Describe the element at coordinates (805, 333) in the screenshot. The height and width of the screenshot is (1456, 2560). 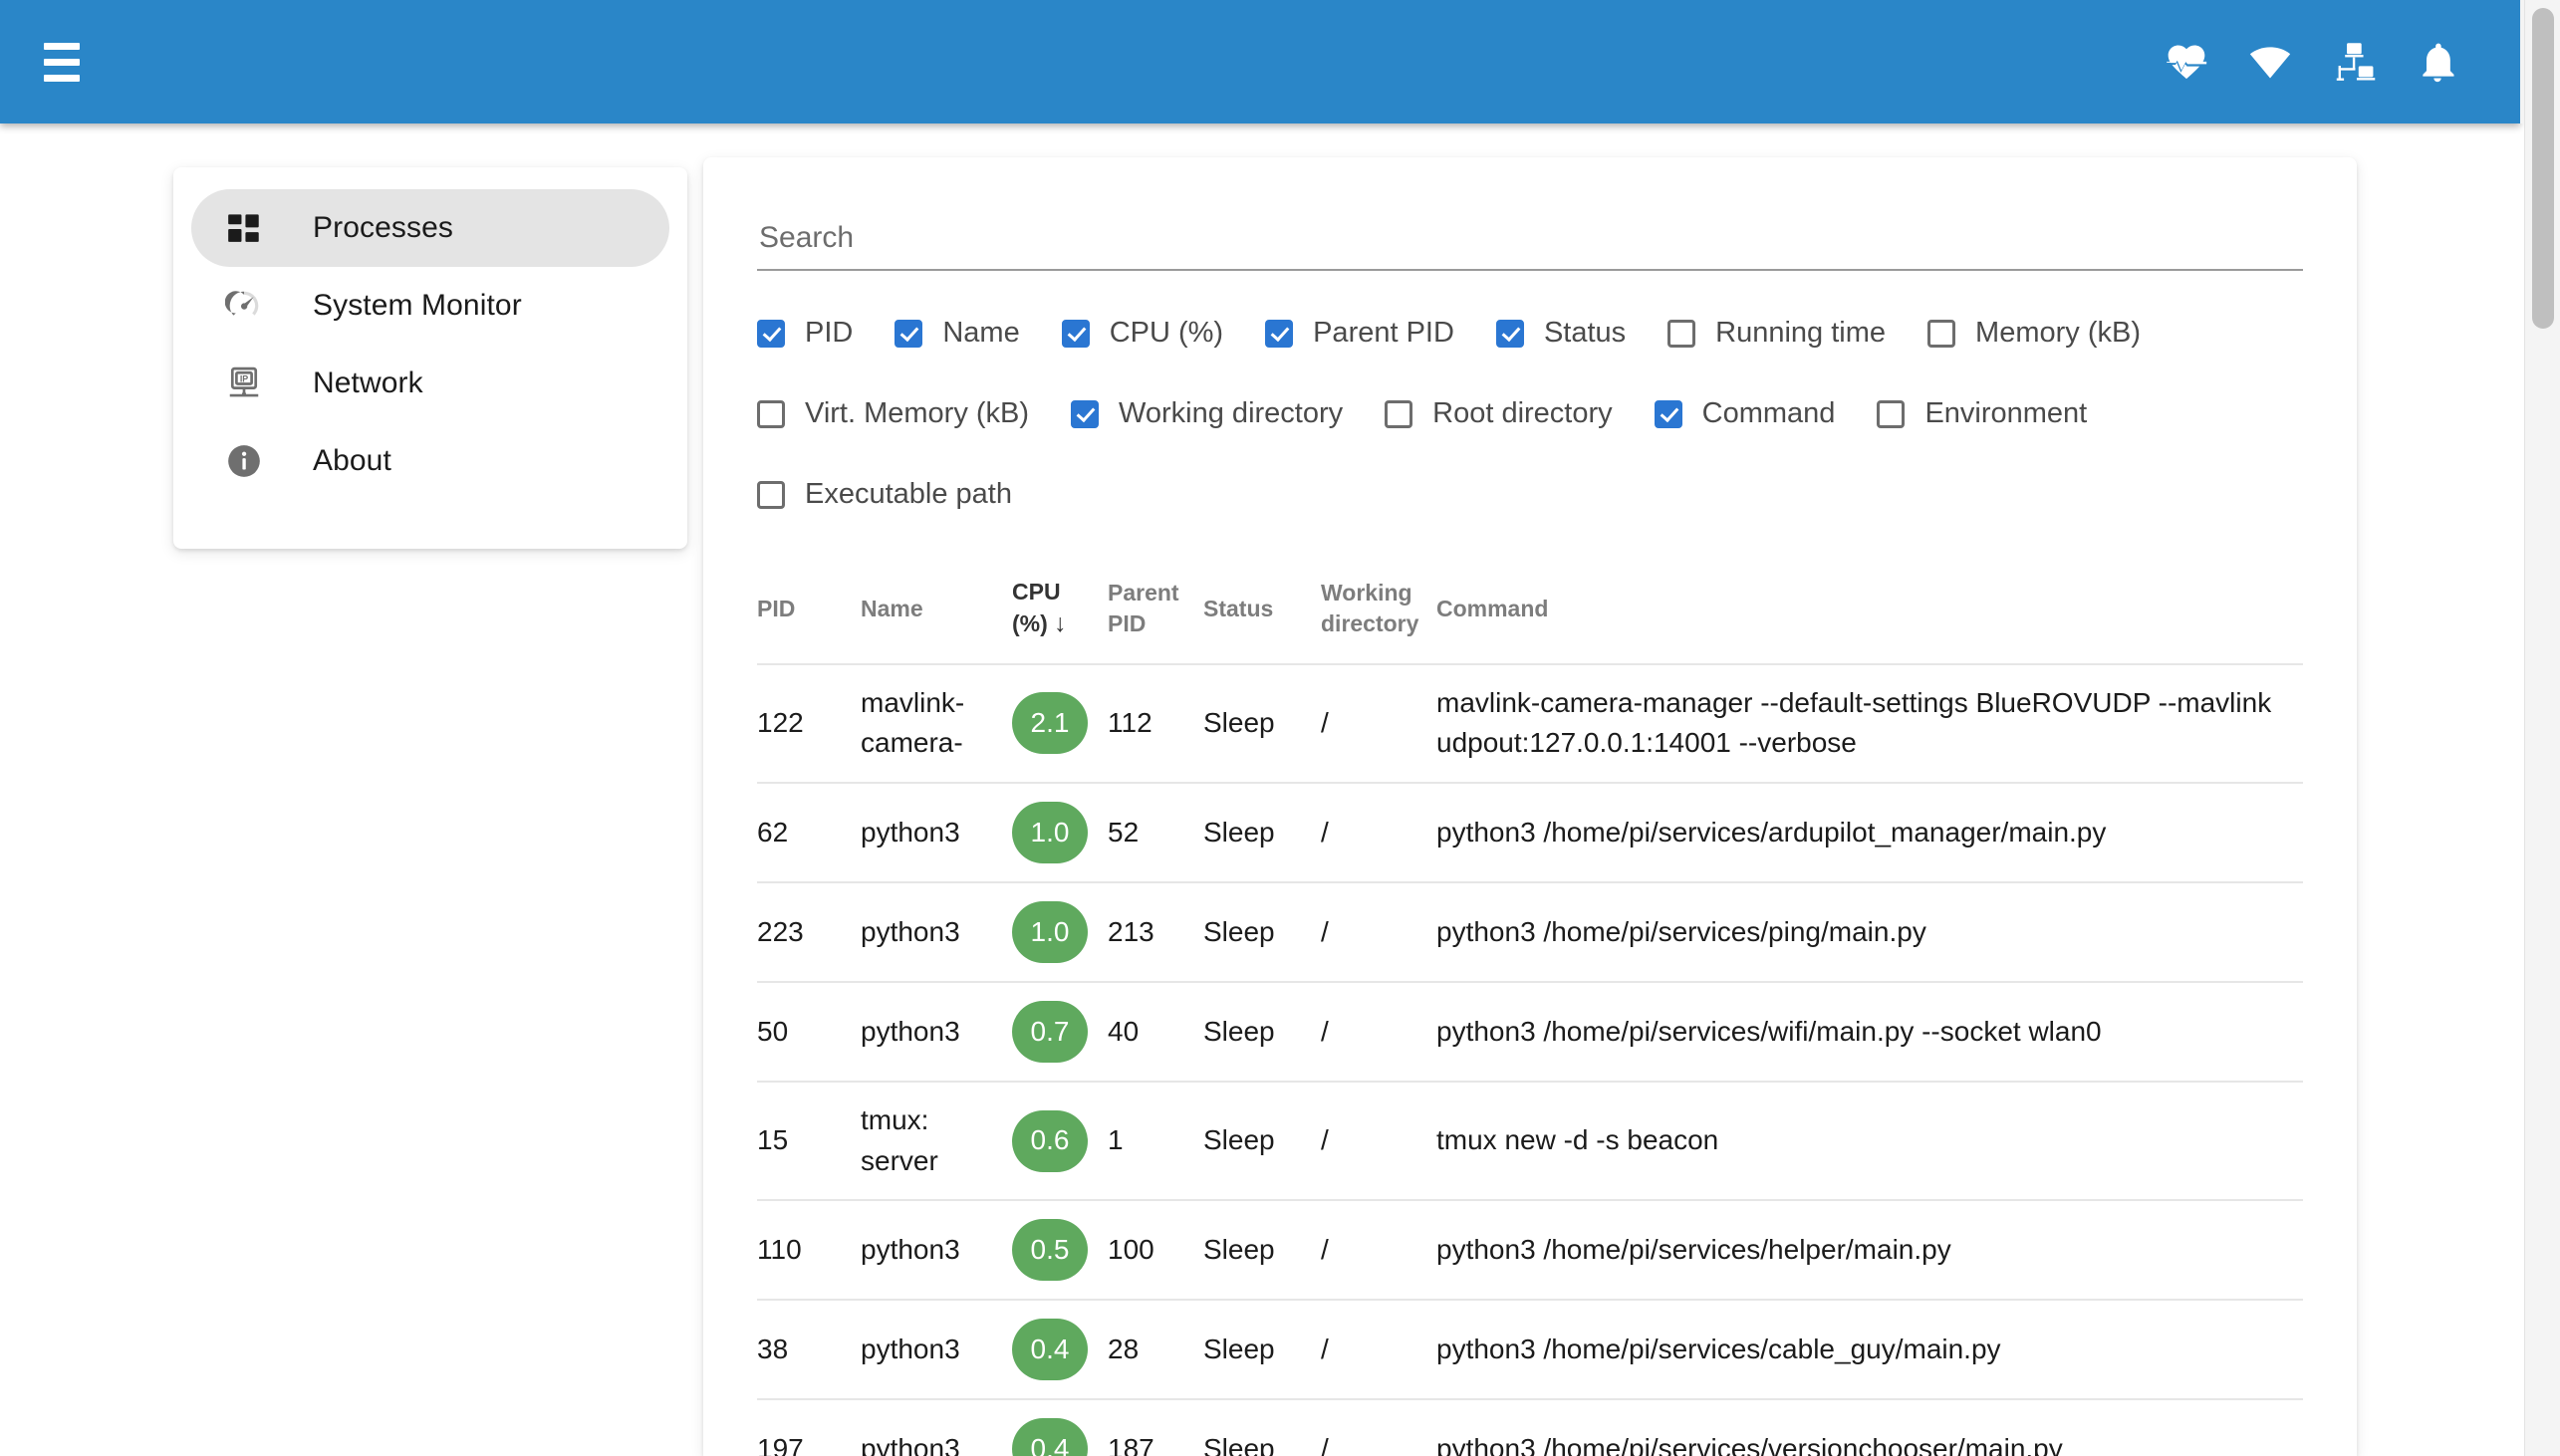
I see `column-toggle-pid: PID` at that location.